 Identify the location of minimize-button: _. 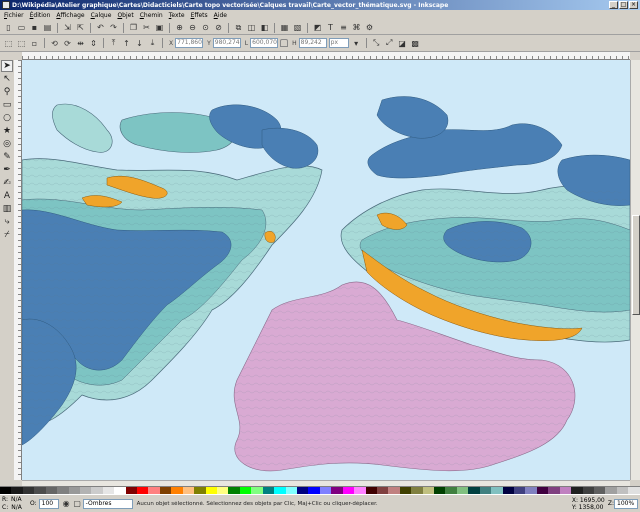
(613, 5).